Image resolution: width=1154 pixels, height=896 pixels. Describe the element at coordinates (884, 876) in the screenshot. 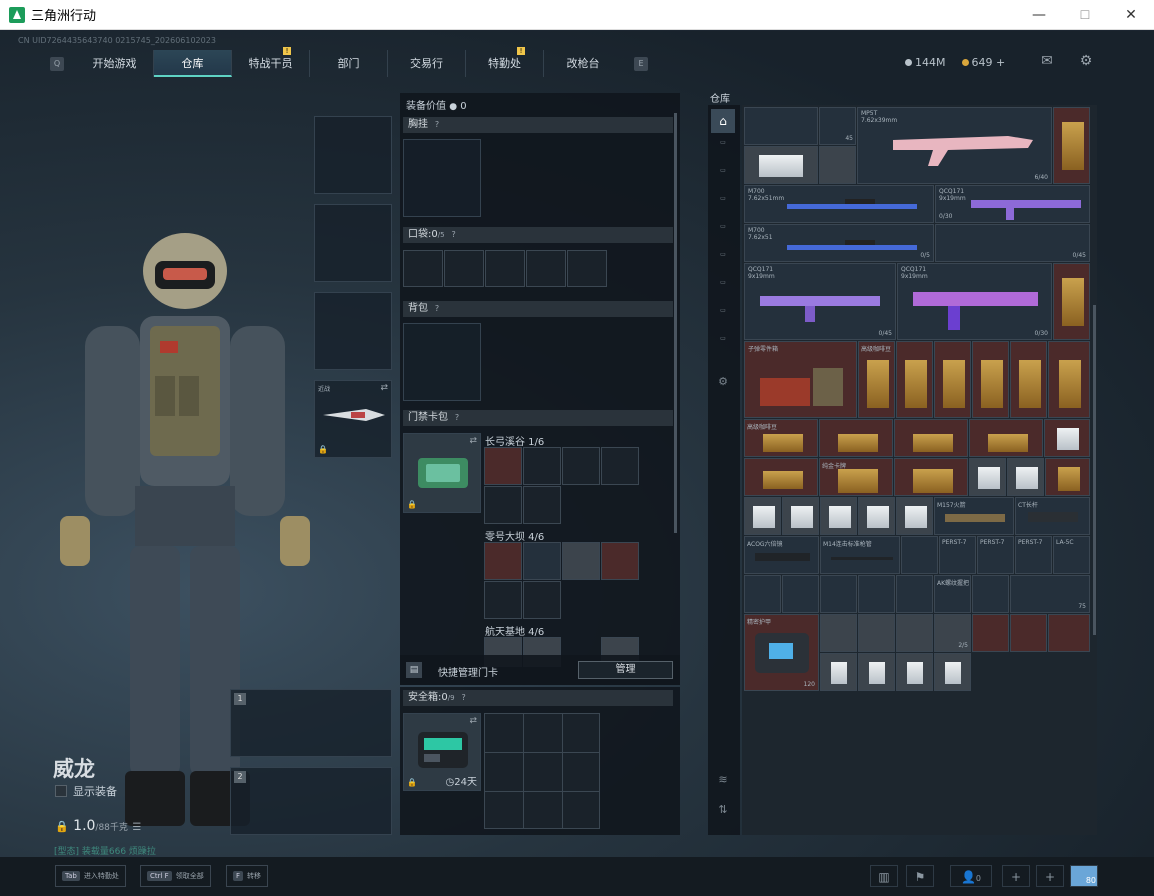

I see `stats-icon: ▥` at that location.